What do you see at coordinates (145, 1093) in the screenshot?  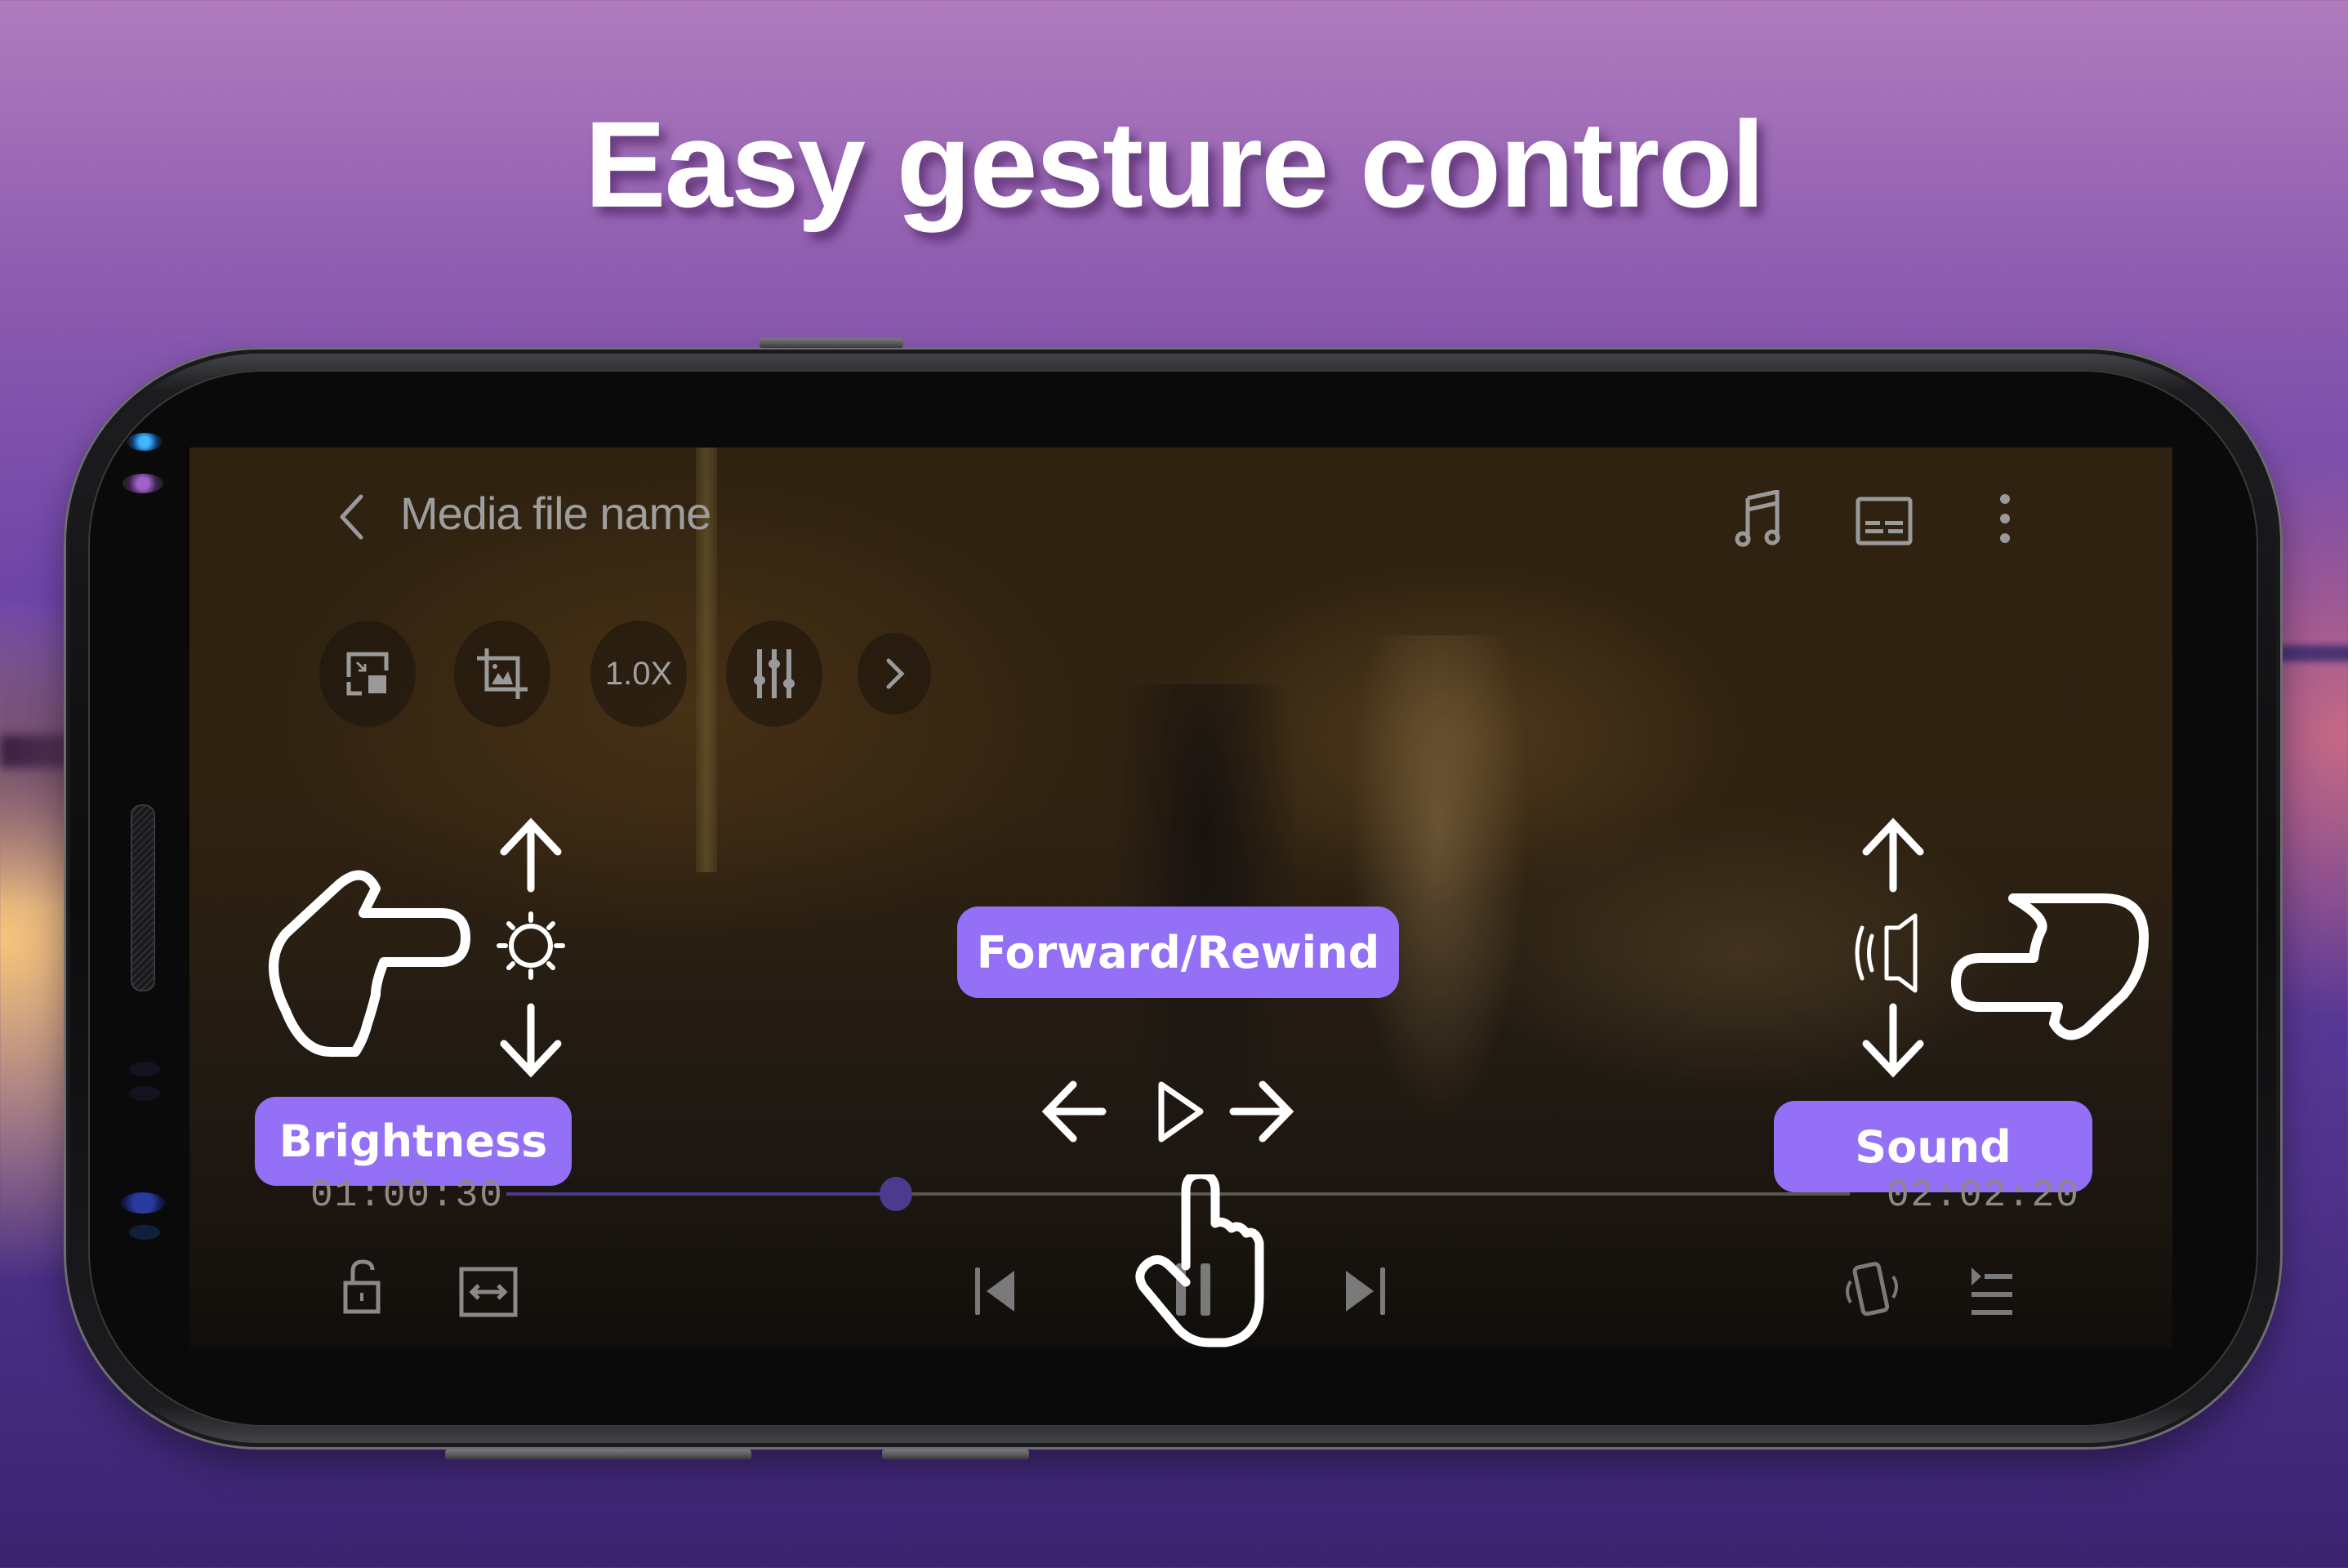 I see `light-sensor` at bounding box center [145, 1093].